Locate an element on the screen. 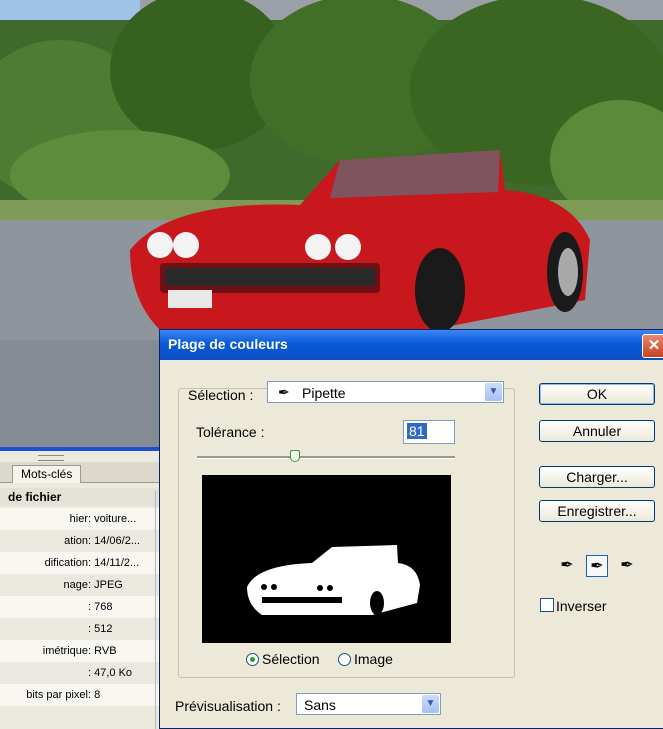 This screenshot has width=663, height=729. invert-checkbox-box is located at coordinates (547, 605).